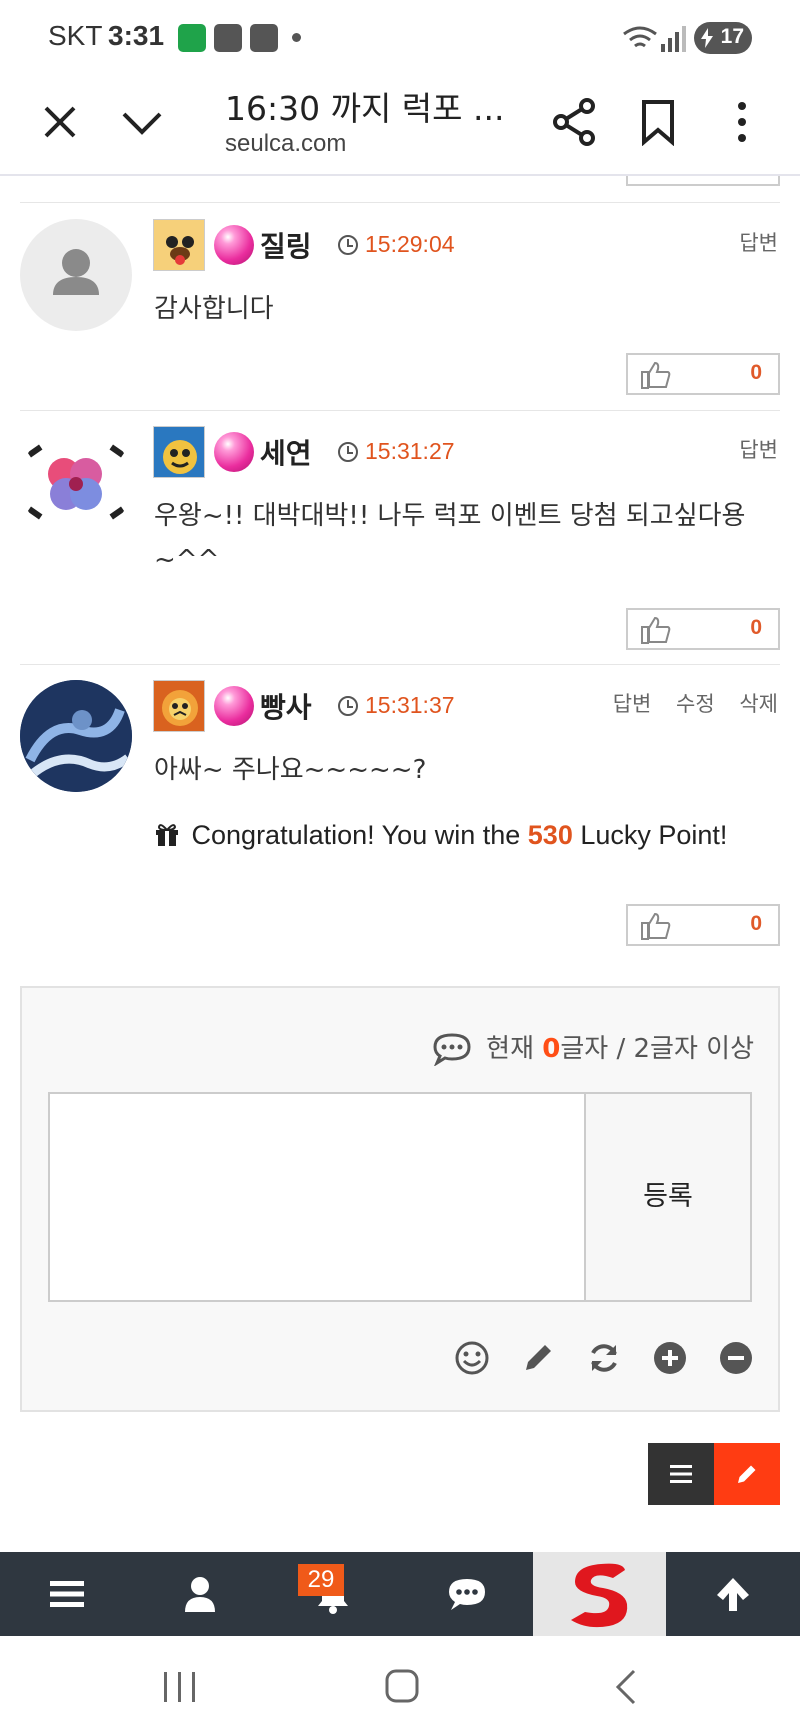 This screenshot has height=1734, width=800. I want to click on bottom-navigation, so click(400, 1594).